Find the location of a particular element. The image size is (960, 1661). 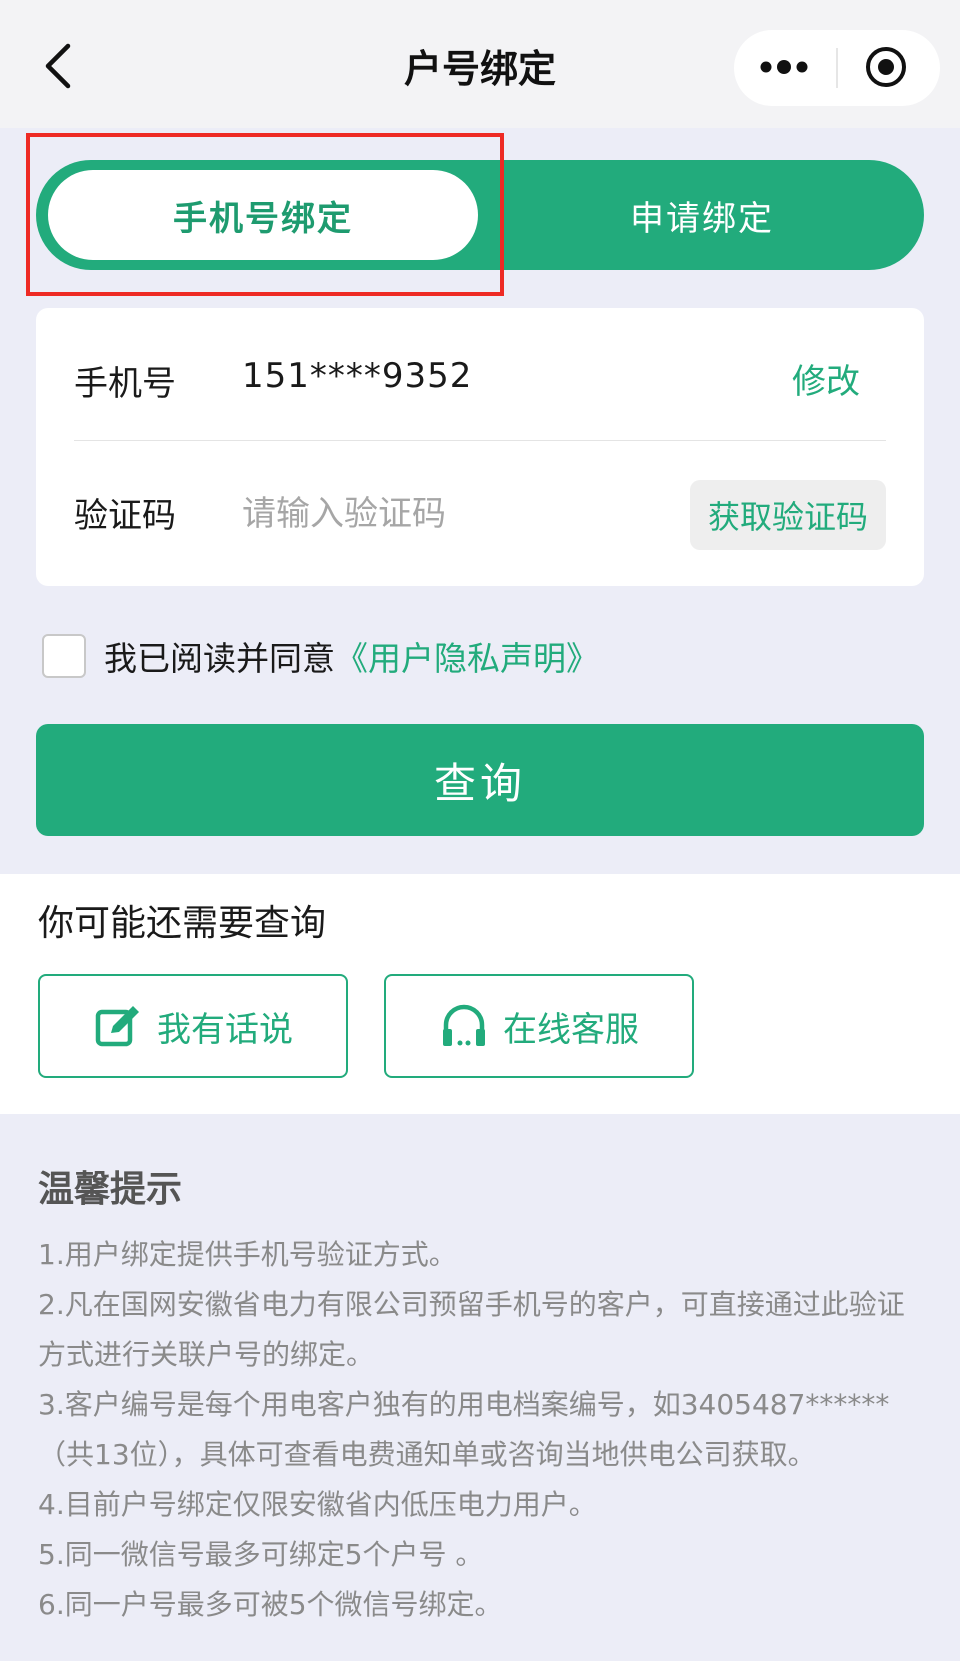

close-miniprogram-button is located at coordinates (889, 68).